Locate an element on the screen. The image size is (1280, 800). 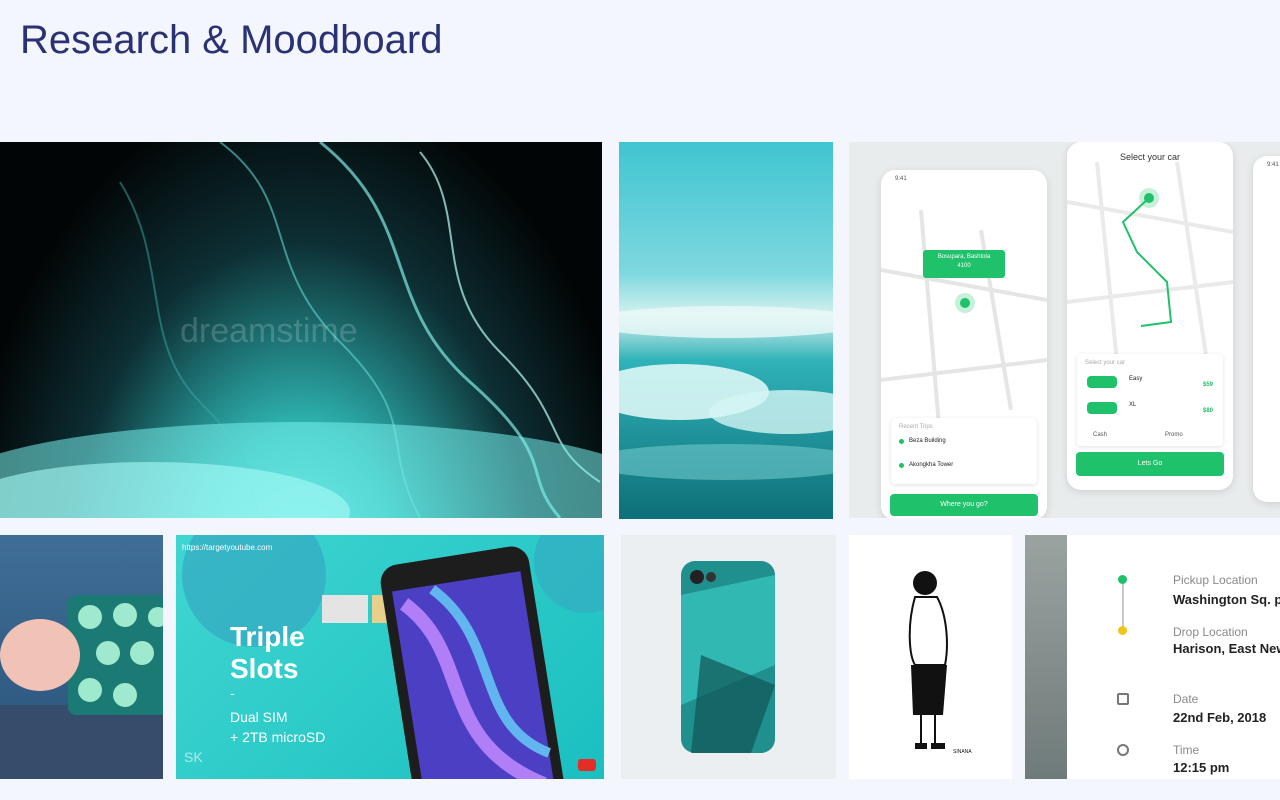
promo-select: Promo is located at coordinates (1174, 435).